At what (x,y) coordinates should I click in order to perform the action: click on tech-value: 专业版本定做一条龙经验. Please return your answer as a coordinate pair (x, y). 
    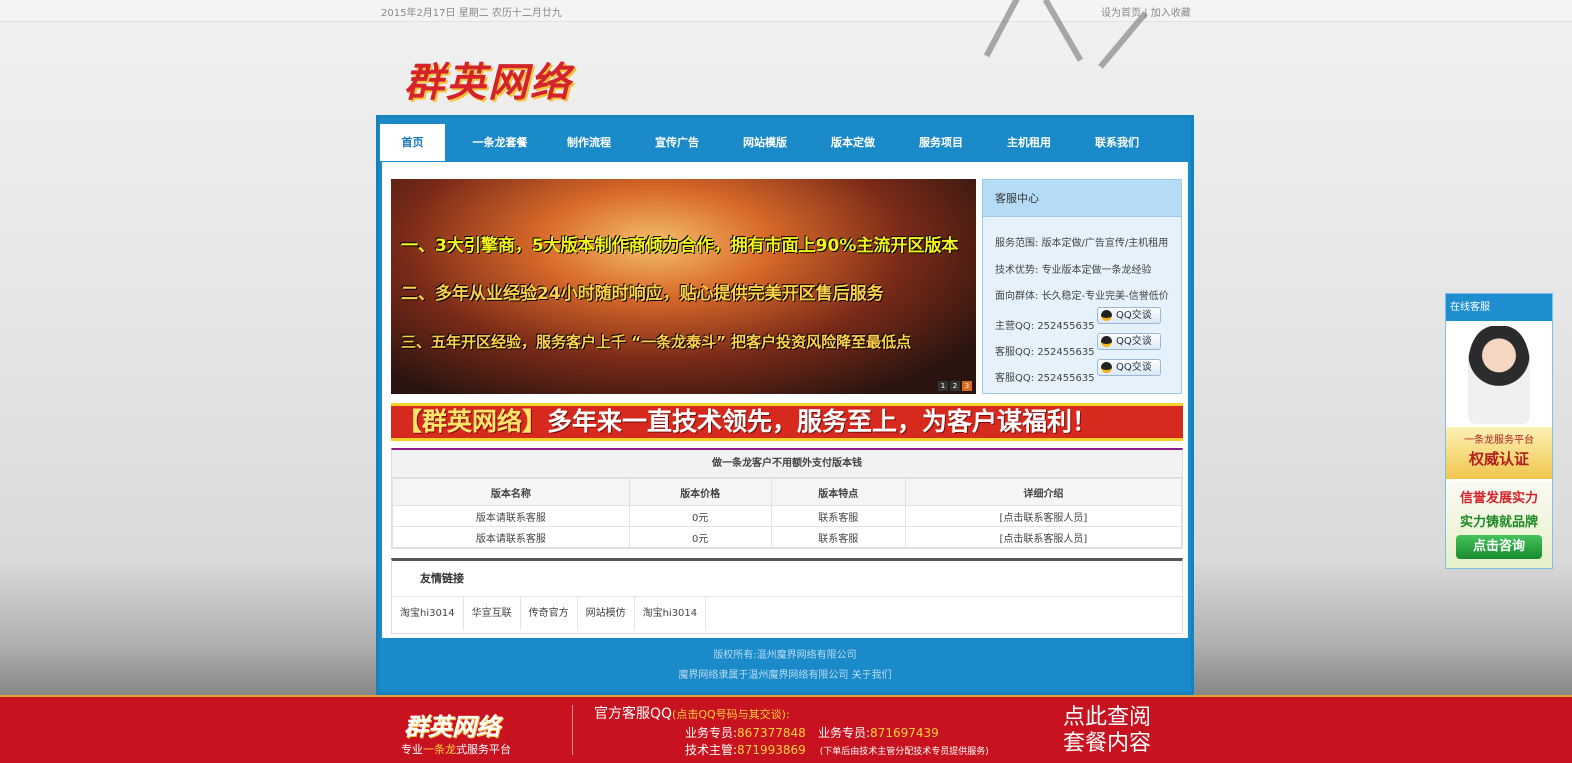
    Looking at the image, I should click on (1096, 270).